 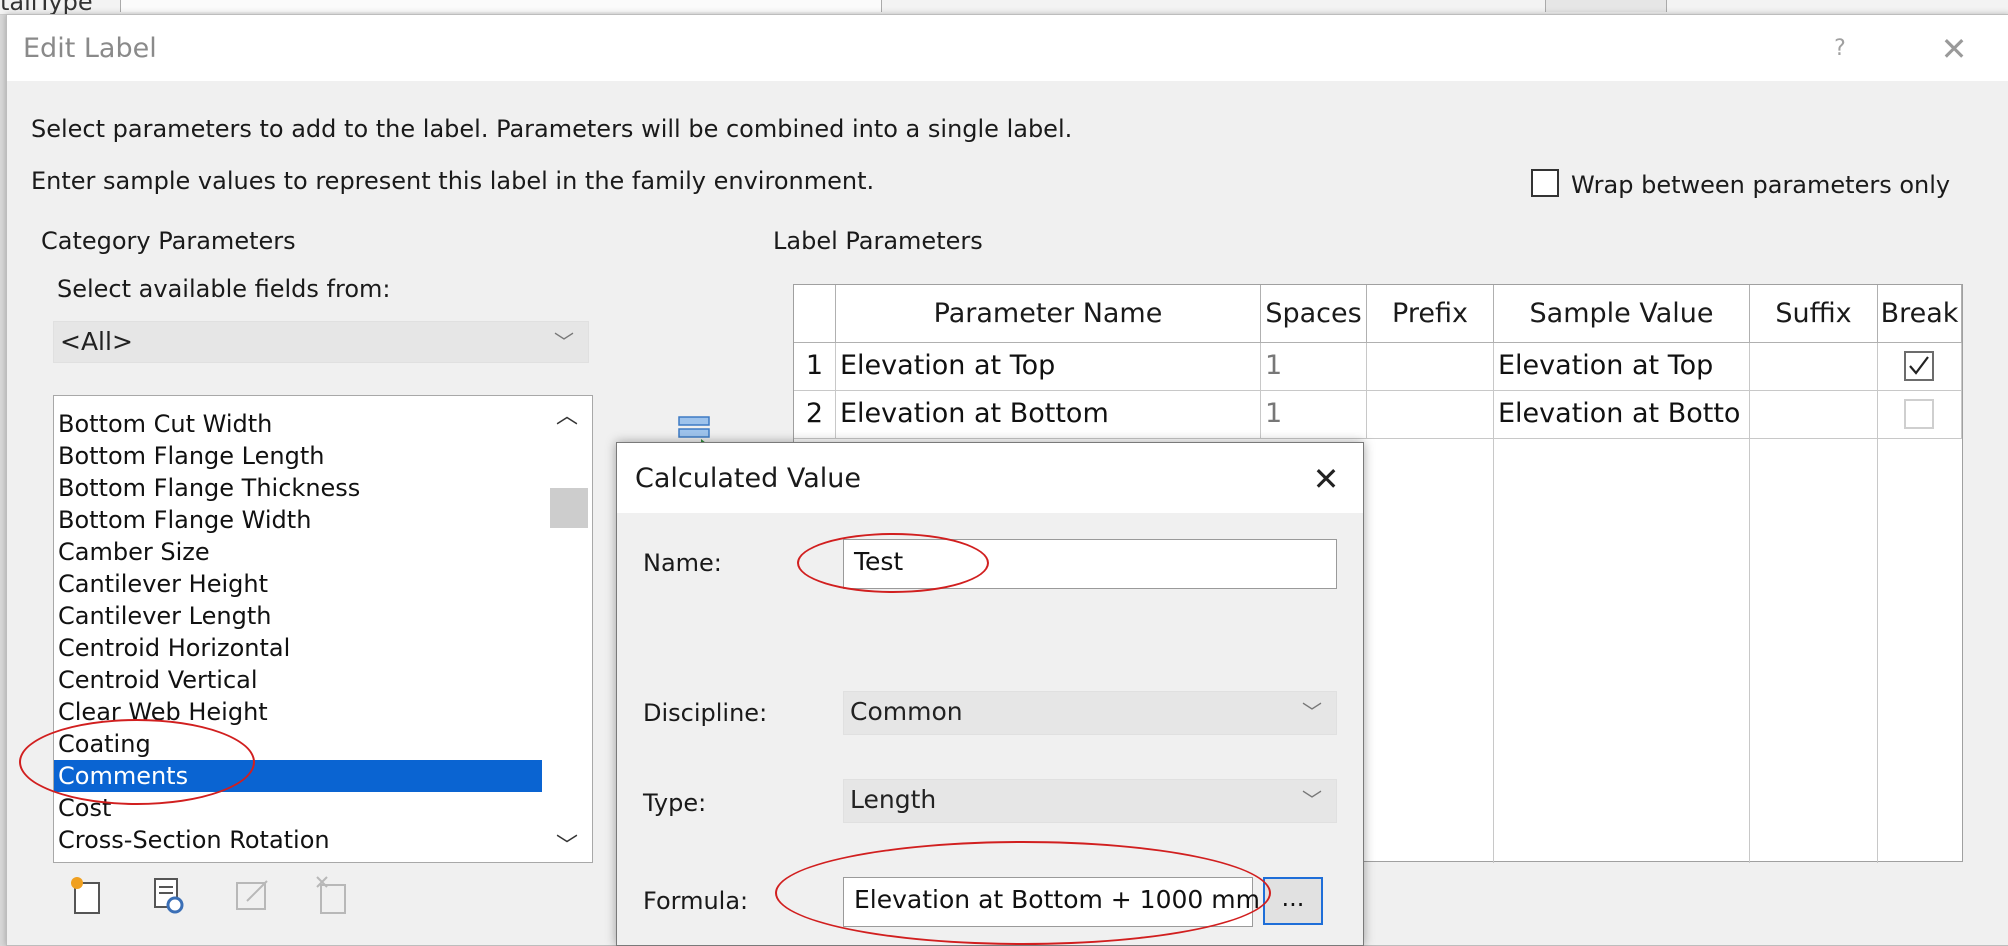 I want to click on col-header-parameter-name: Parameter Name, so click(x=1048, y=314).